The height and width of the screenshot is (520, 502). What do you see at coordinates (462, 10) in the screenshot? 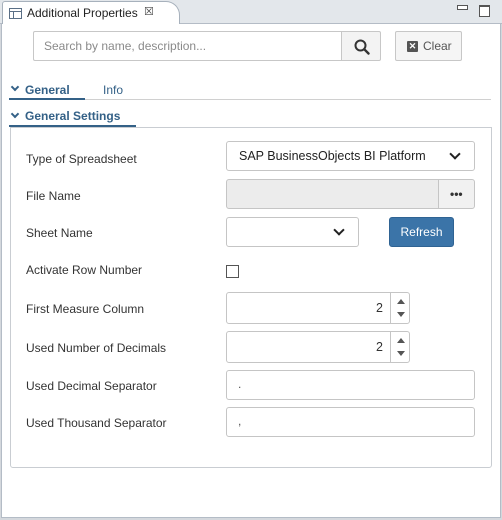
I see `minimize-icon` at bounding box center [462, 10].